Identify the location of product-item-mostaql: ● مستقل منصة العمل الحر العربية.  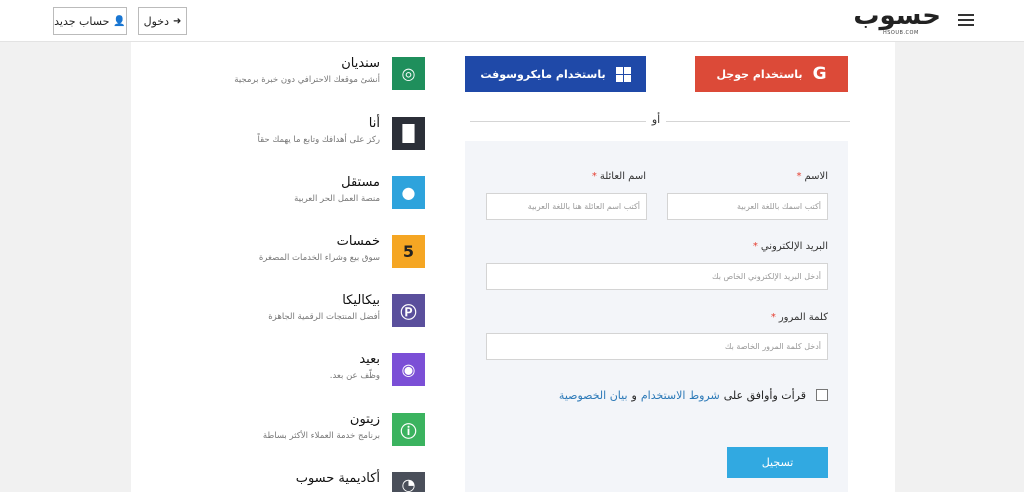
(328, 193).